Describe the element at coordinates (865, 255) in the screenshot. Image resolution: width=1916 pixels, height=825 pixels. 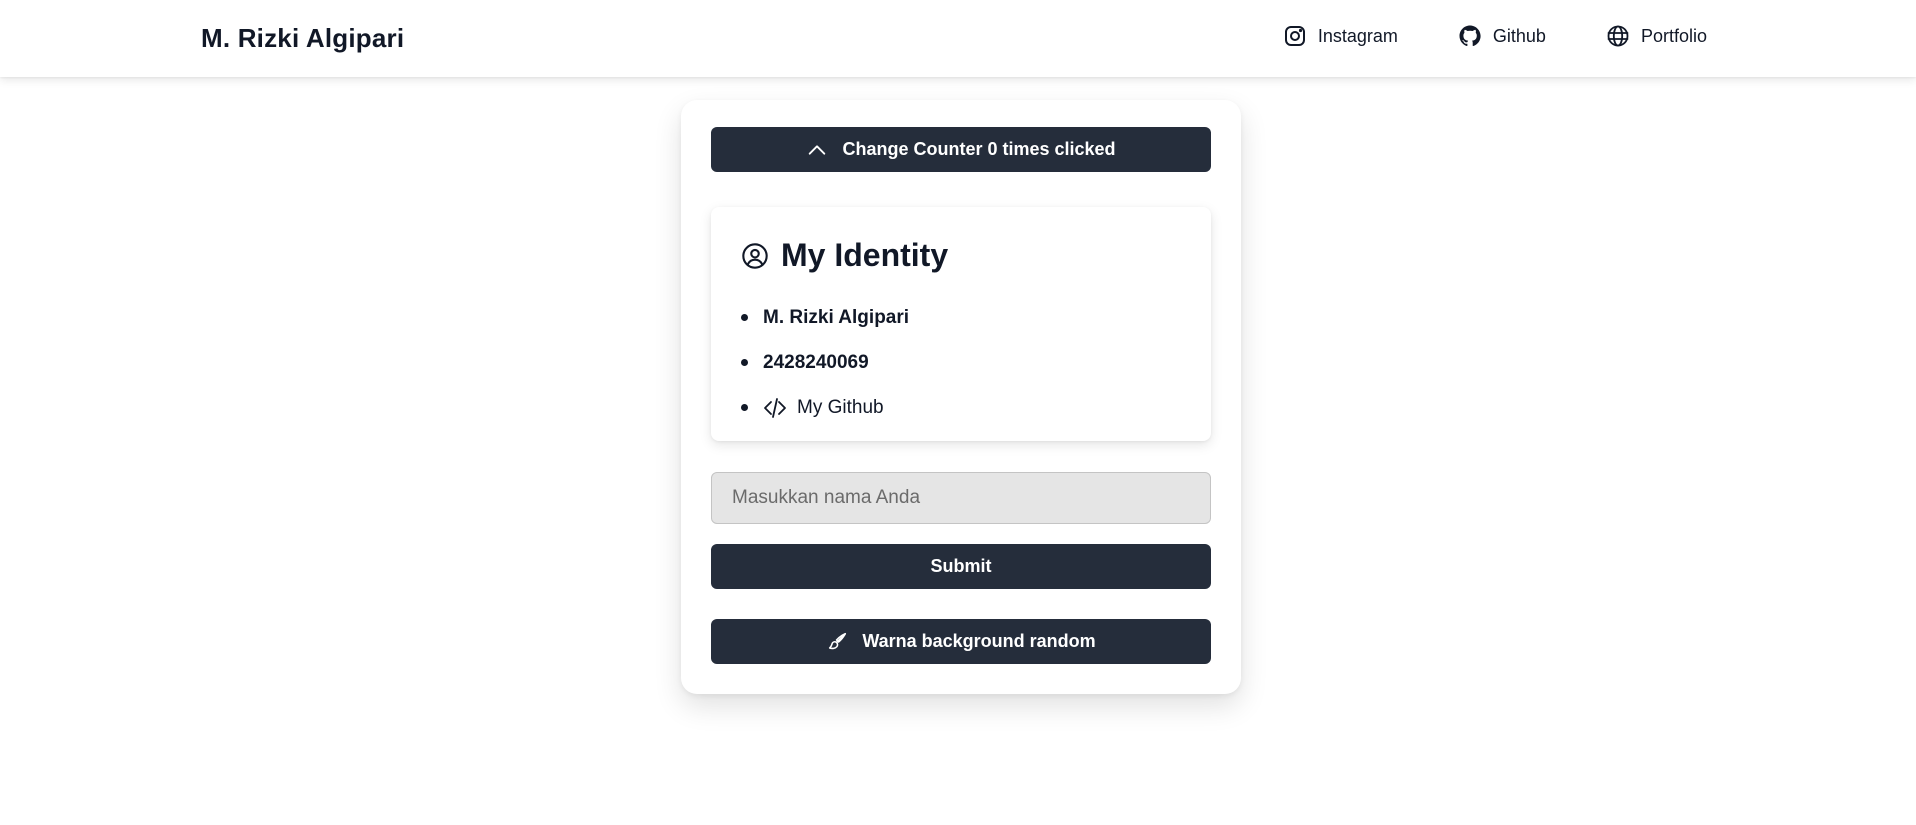
I see `identity-title: My Identity` at that location.